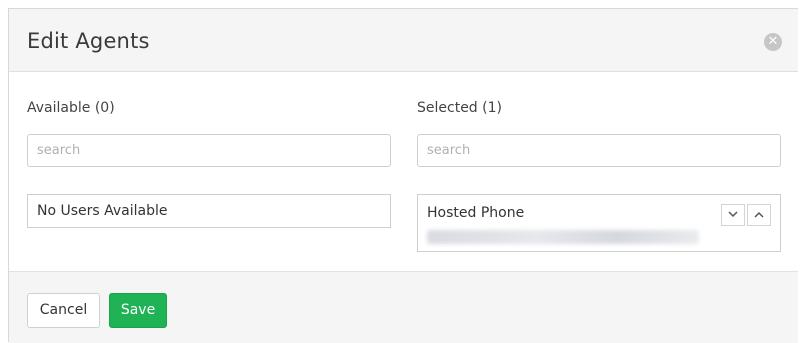 The image size is (800, 343). Describe the element at coordinates (71, 108) in the screenshot. I see `available-heading: Available (0)` at that location.